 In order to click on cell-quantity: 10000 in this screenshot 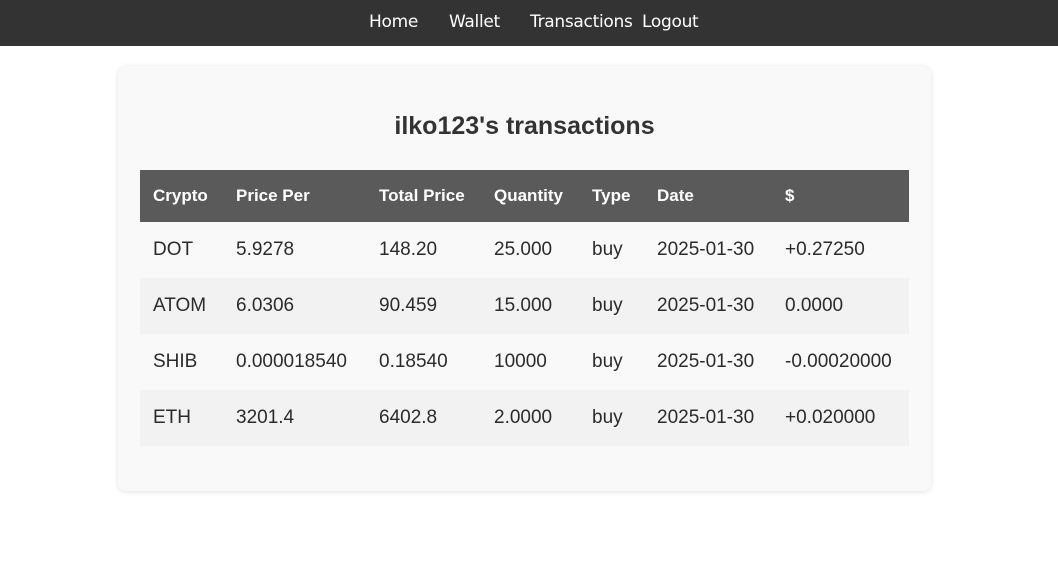, I will do `click(520, 361)`.